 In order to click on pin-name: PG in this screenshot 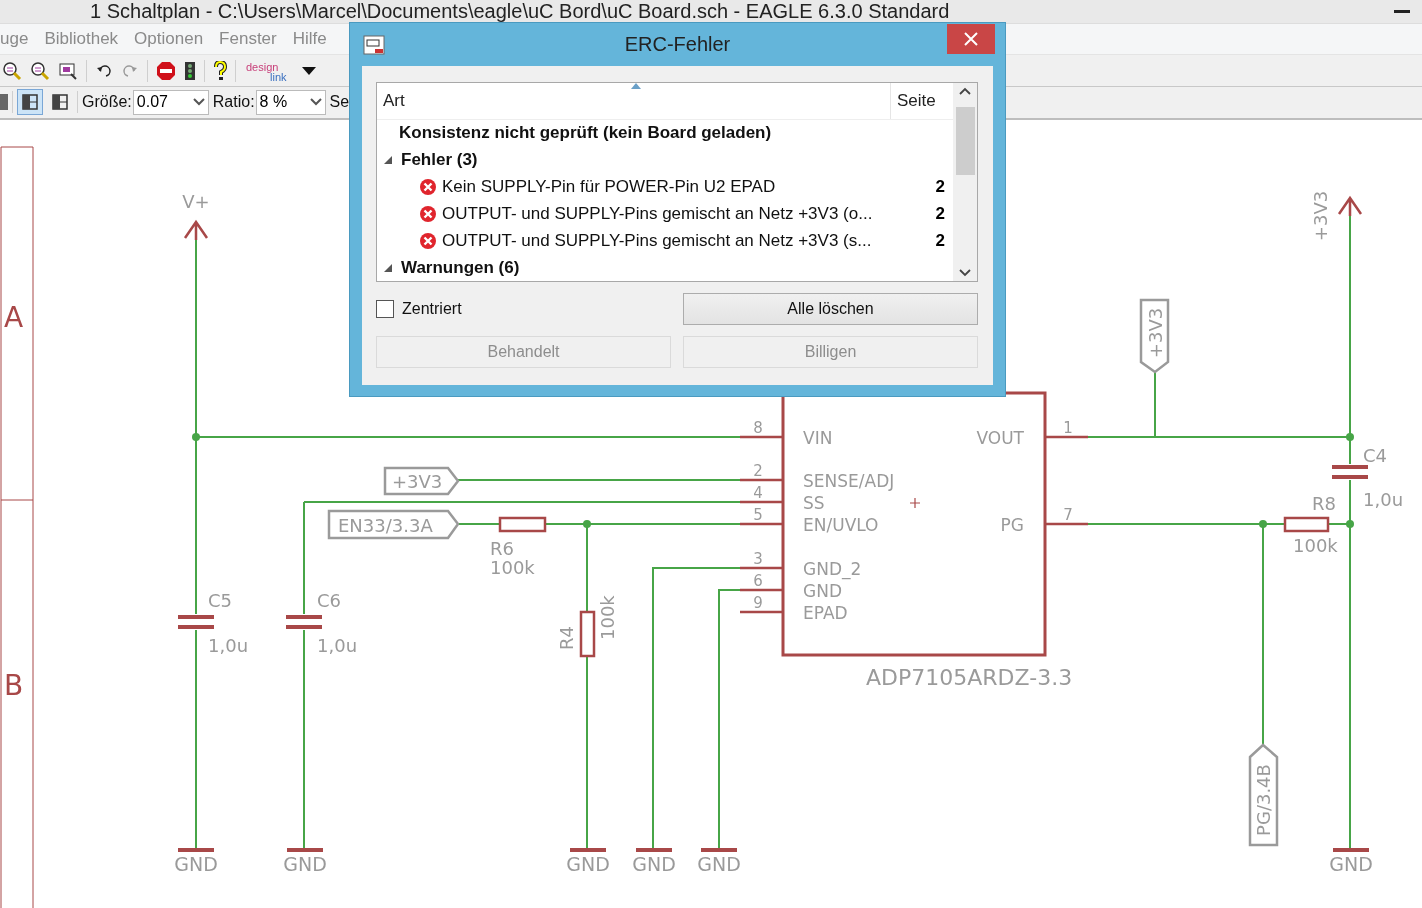, I will do `click(1012, 525)`.